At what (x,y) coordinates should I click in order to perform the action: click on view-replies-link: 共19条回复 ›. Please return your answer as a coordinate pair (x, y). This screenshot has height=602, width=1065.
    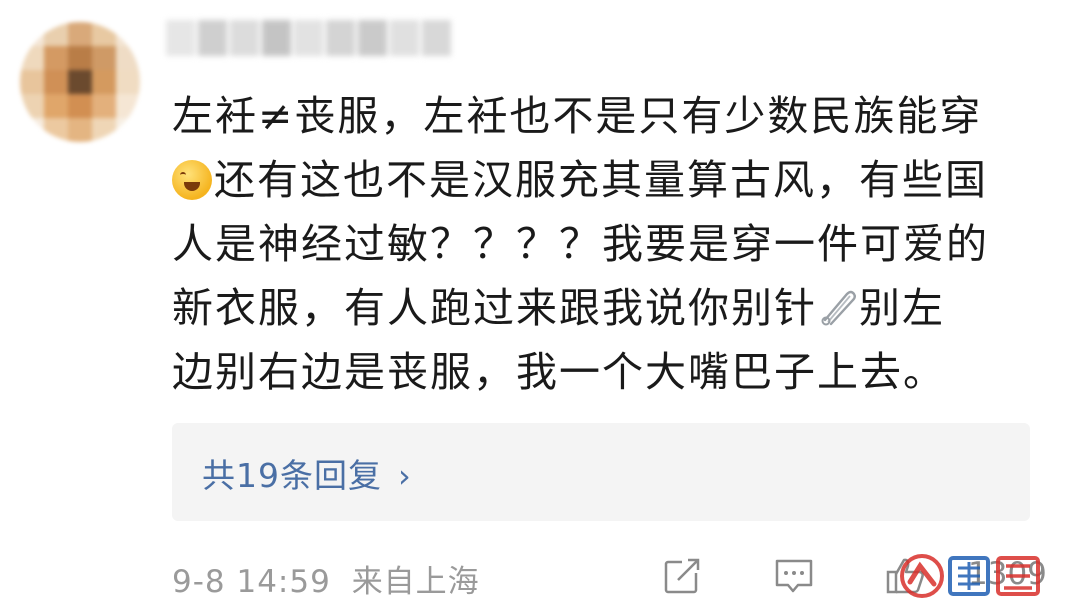
    Looking at the image, I should click on (307, 473).